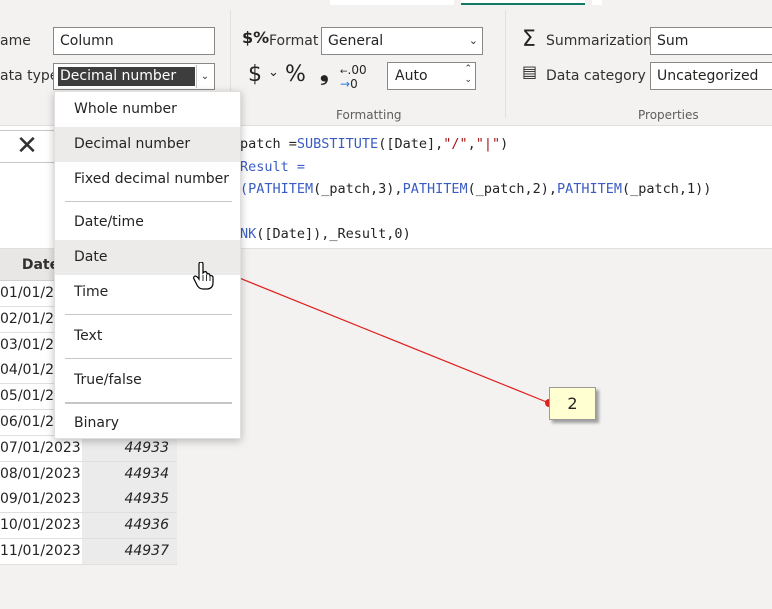  What do you see at coordinates (147, 144) in the screenshot?
I see `option-decimal-number: Decimal number` at bounding box center [147, 144].